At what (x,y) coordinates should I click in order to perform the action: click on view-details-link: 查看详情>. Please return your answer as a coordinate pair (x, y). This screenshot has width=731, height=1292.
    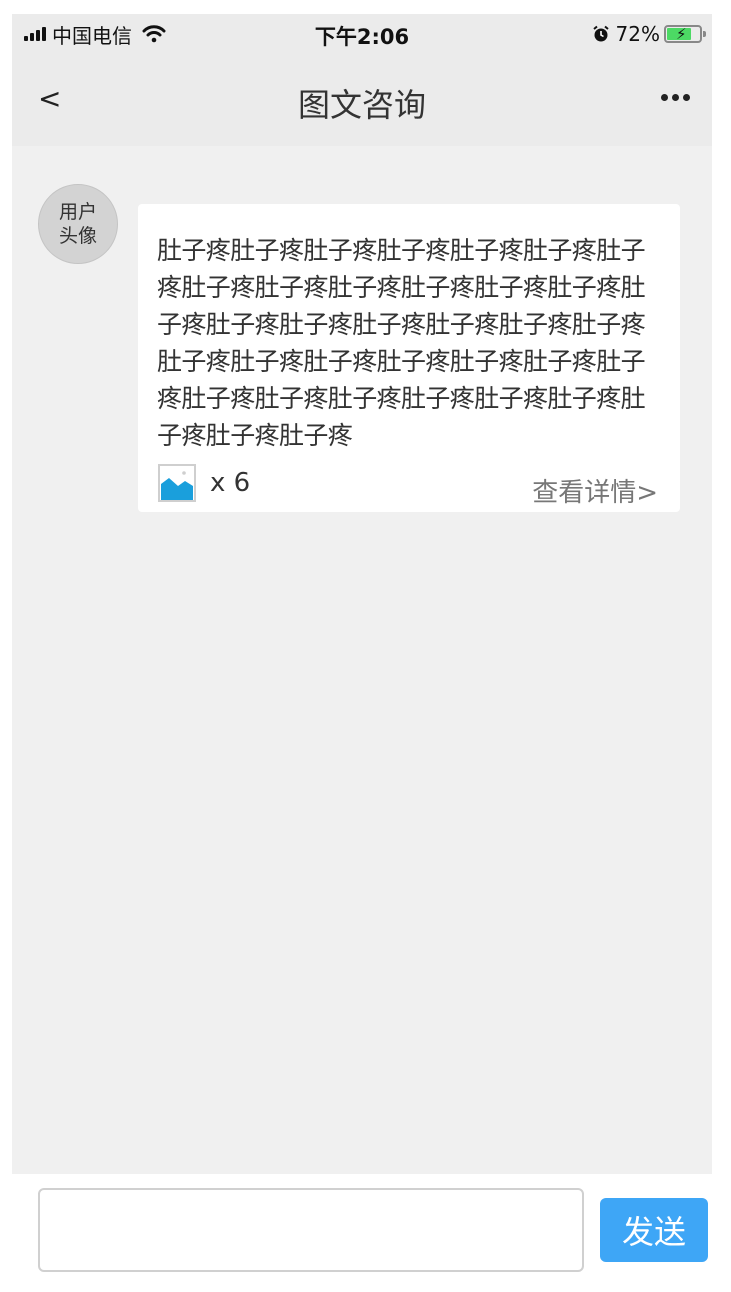
    Looking at the image, I should click on (595, 490).